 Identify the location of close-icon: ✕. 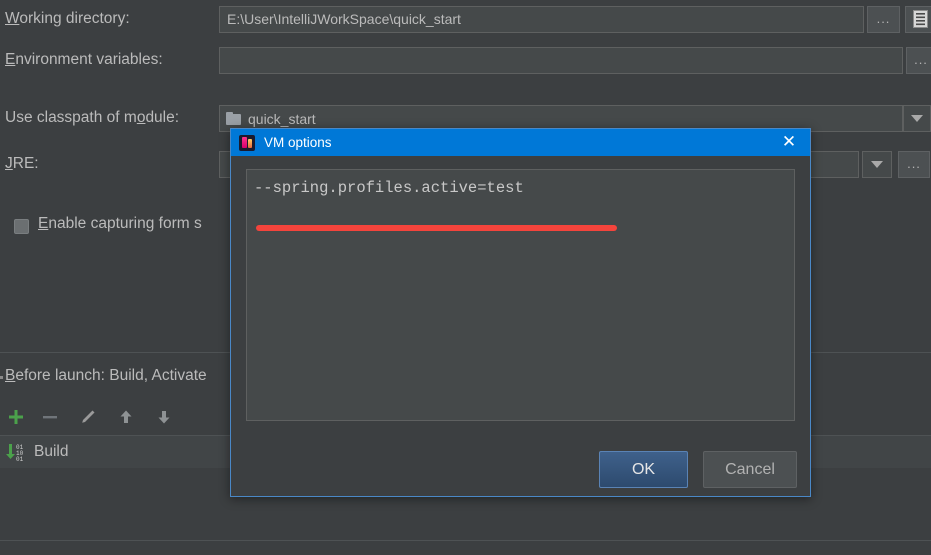
(789, 142).